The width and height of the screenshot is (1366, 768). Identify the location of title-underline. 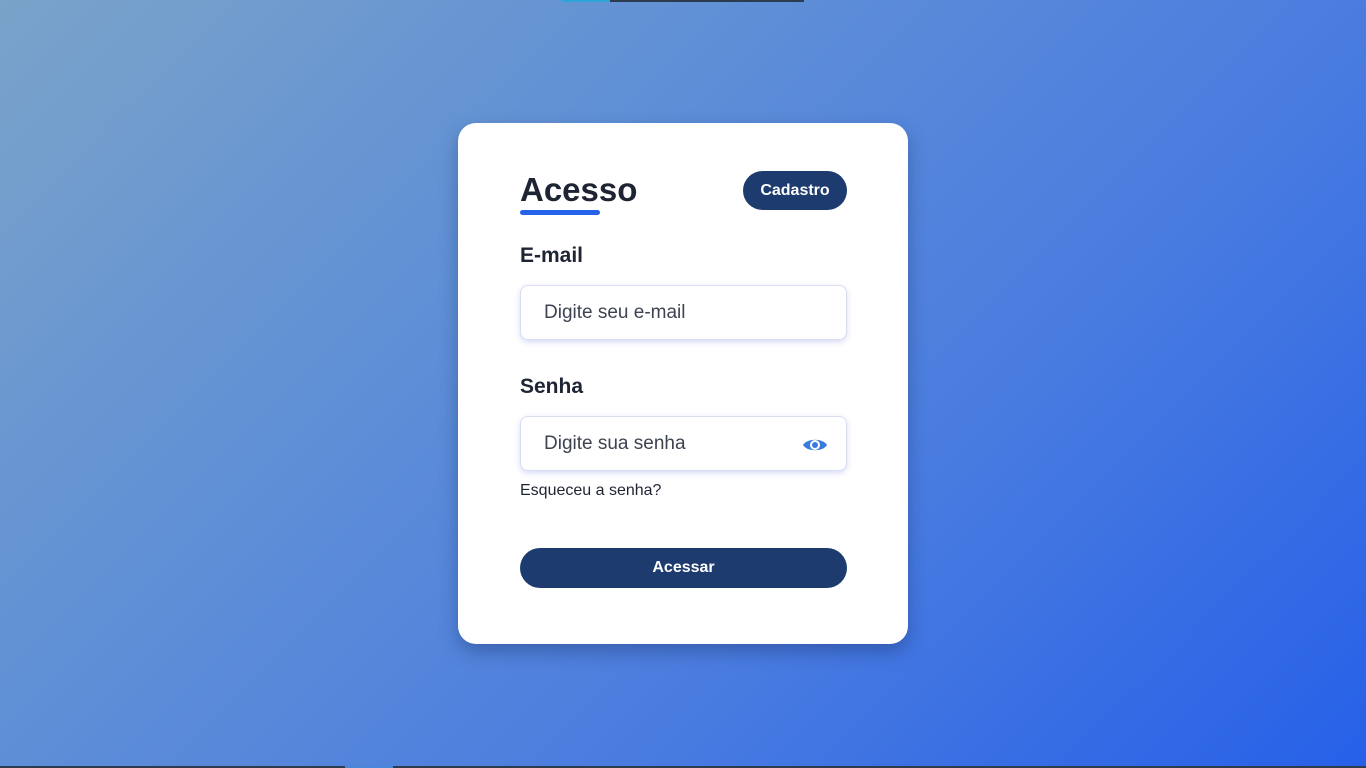
(560, 212).